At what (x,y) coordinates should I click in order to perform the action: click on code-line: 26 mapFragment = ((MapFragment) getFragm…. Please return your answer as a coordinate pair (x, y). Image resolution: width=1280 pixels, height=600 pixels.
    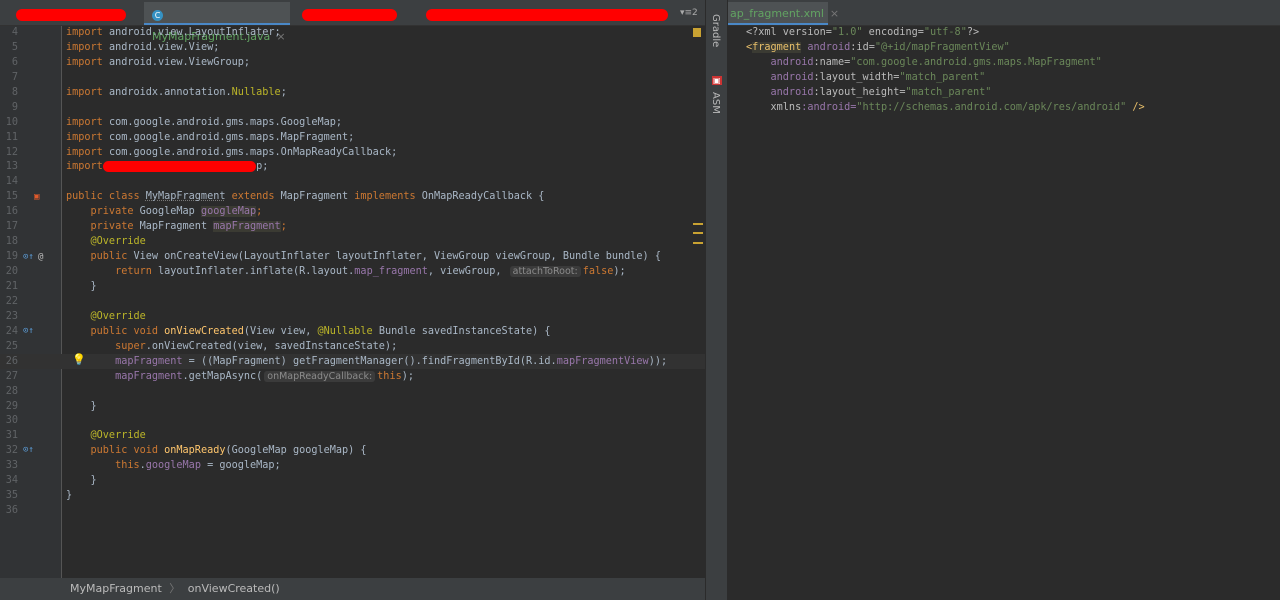
    Looking at the image, I should click on (352, 361).